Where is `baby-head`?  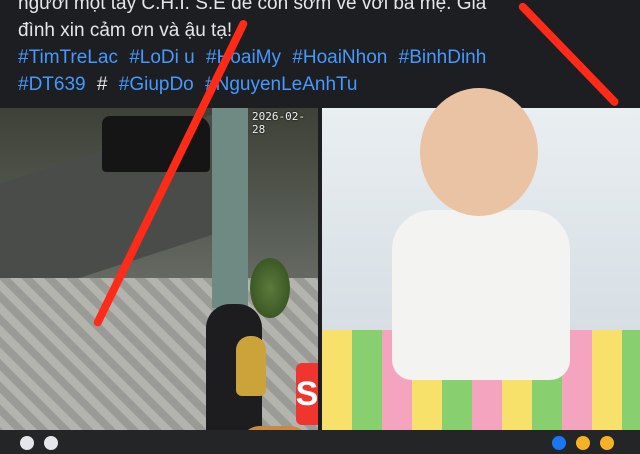 baby-head is located at coordinates (479, 152).